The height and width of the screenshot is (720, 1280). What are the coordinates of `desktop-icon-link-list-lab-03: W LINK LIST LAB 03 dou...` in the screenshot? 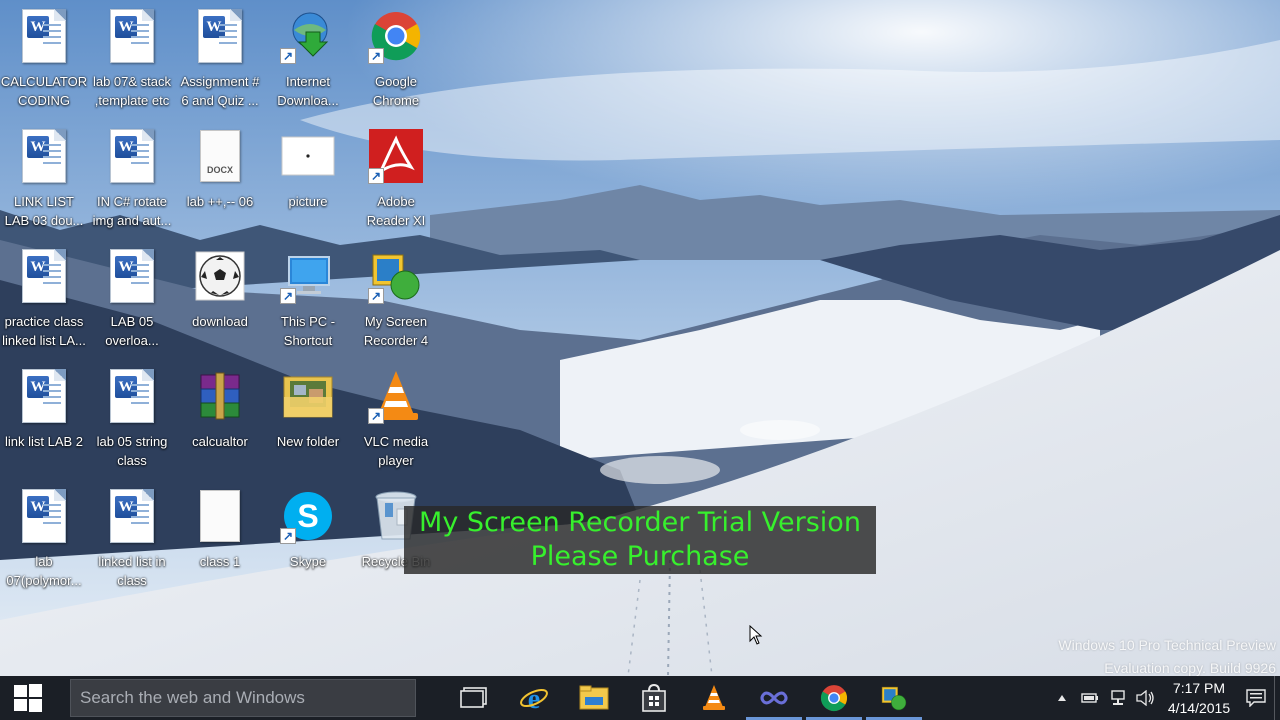 It's located at (44, 184).